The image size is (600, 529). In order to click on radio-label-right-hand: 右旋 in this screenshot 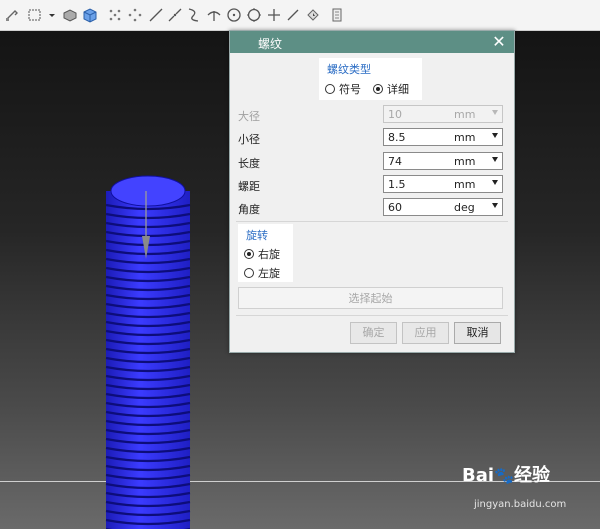, I will do `click(269, 254)`.